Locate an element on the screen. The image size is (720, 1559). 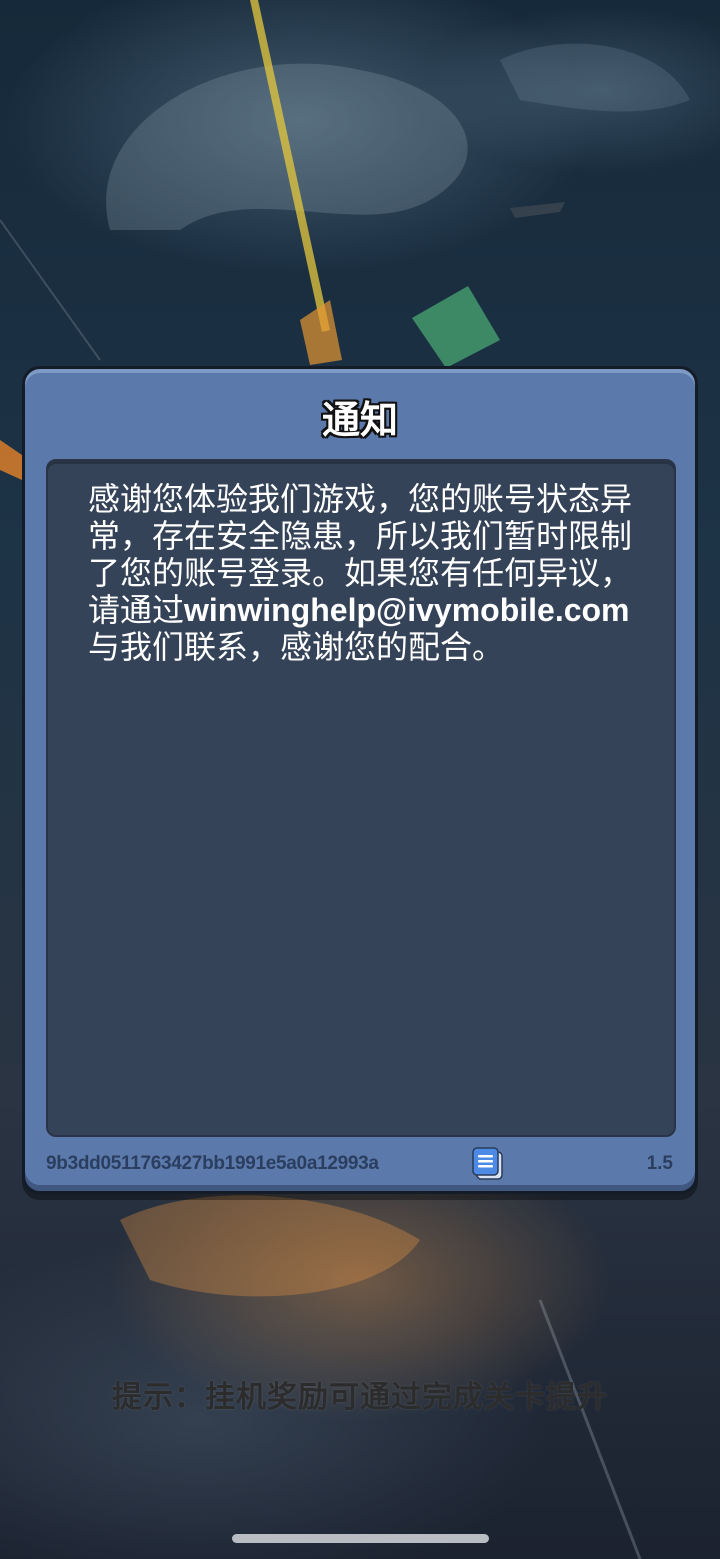
version-label: 1.5 is located at coordinates (659, 1163).